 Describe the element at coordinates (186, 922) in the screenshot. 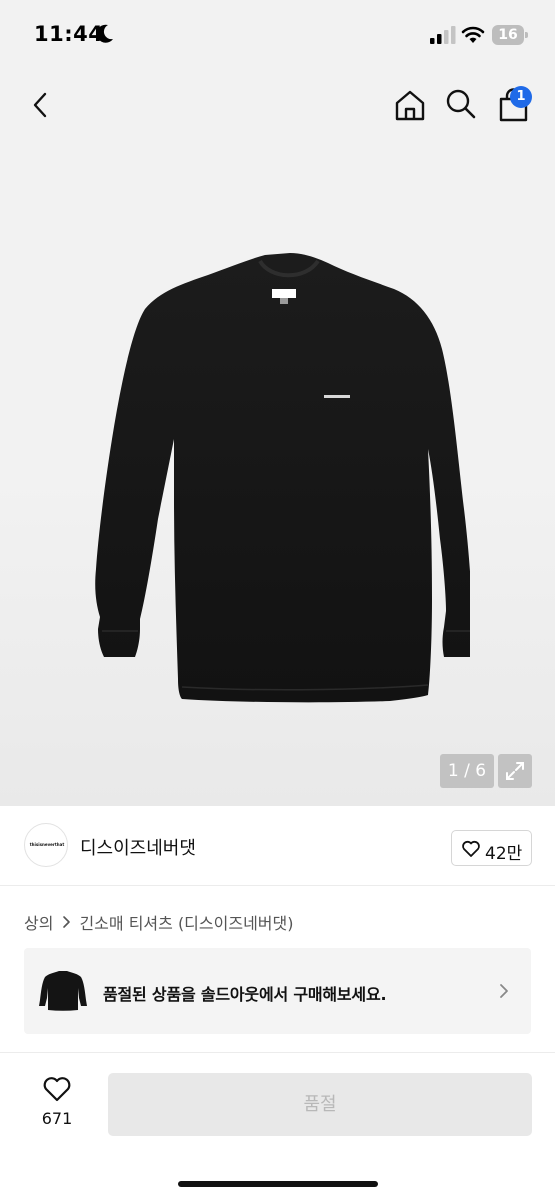

I see `breadcrumb-product: 긴소매 티셔츠 (디스이즈네버댓)` at that location.